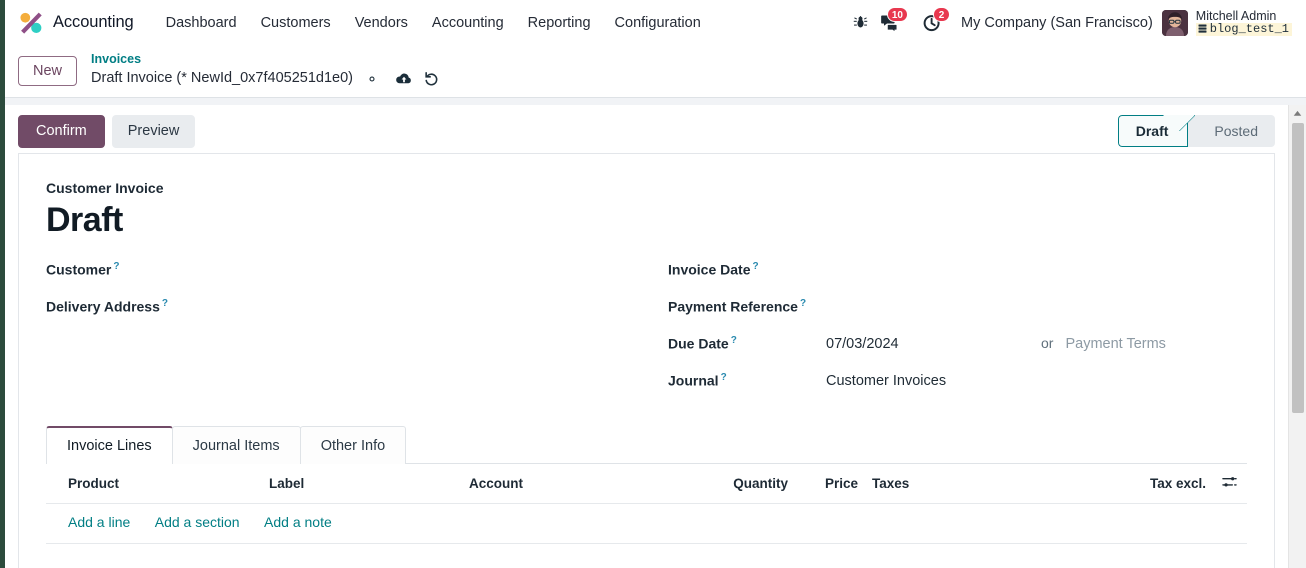 This screenshot has width=1306, height=568. I want to click on form-subtitle: Customer Invoice, so click(105, 188).